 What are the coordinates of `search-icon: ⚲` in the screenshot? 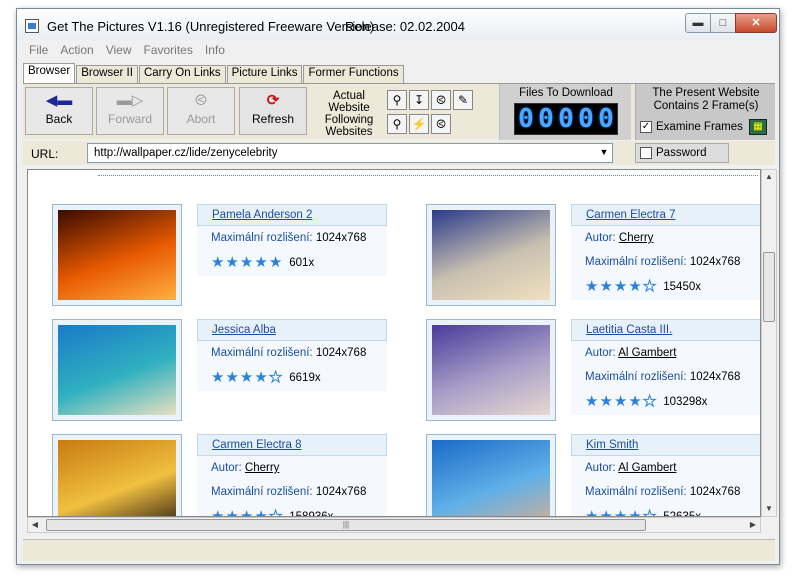 It's located at (397, 100).